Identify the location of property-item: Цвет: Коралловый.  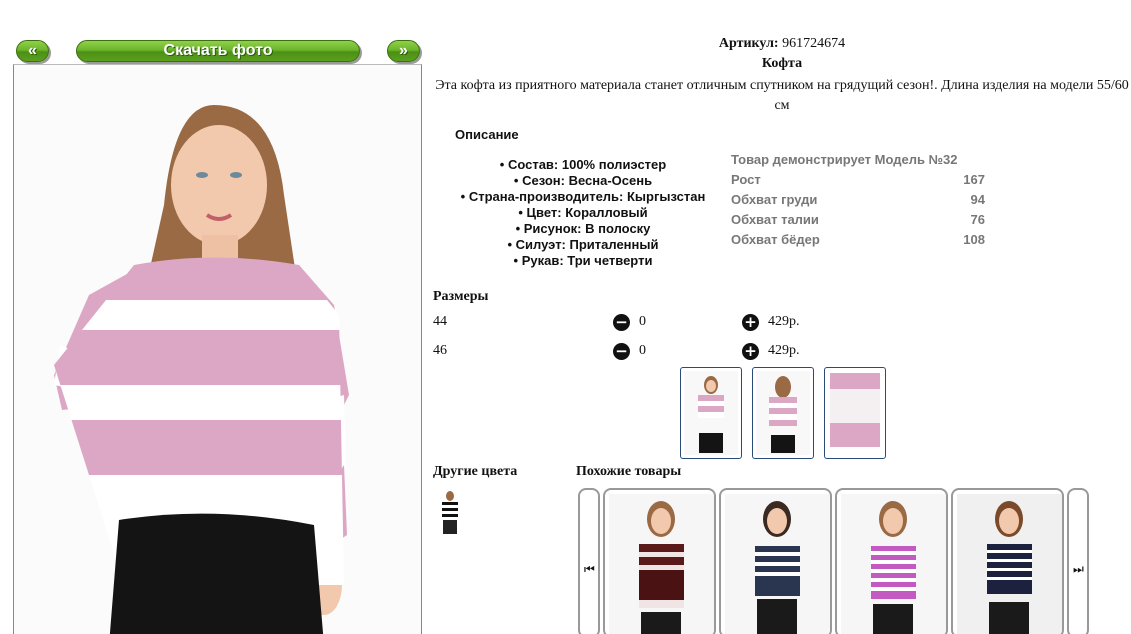
(583, 213).